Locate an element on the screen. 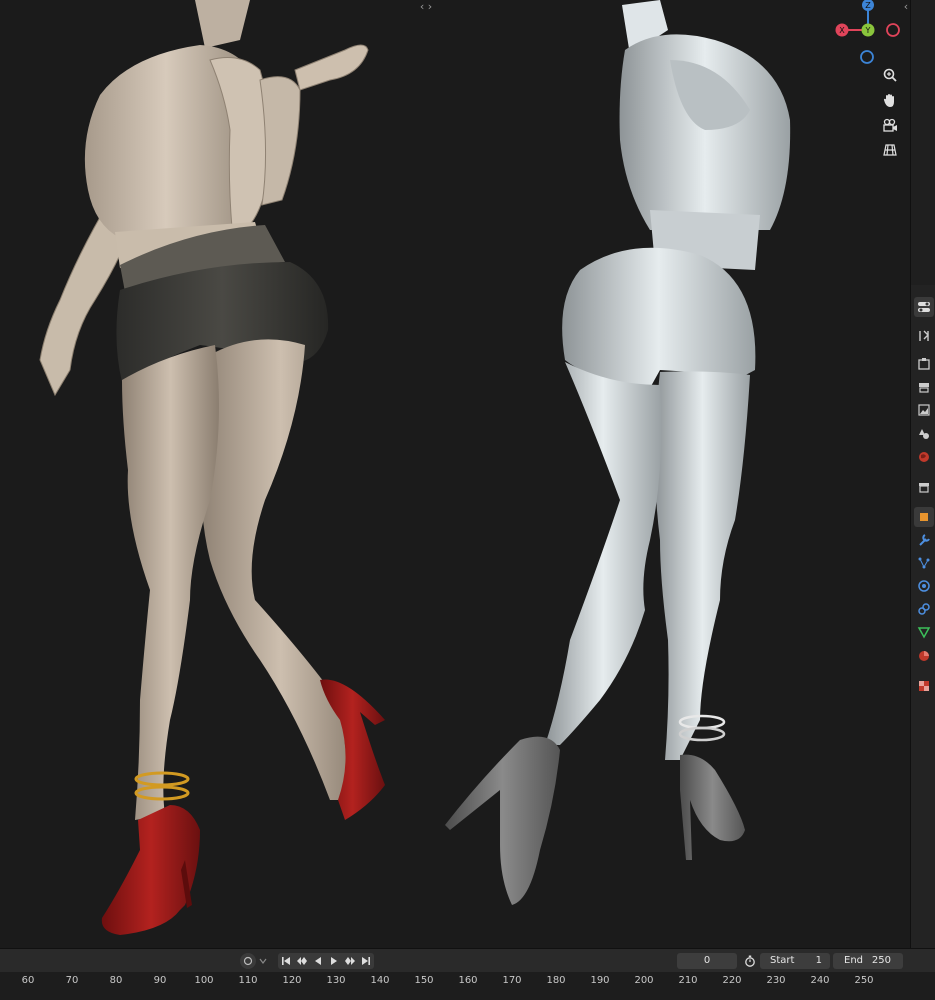  start-frame-field: Start 1 is located at coordinates (795, 961).